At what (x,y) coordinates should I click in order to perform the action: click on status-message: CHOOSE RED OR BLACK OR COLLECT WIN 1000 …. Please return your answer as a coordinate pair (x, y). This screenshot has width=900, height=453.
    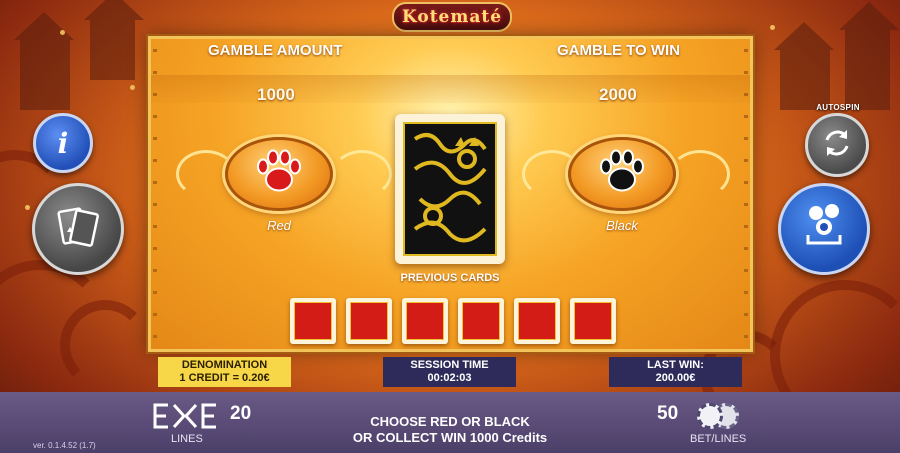
    Looking at the image, I should click on (450, 430).